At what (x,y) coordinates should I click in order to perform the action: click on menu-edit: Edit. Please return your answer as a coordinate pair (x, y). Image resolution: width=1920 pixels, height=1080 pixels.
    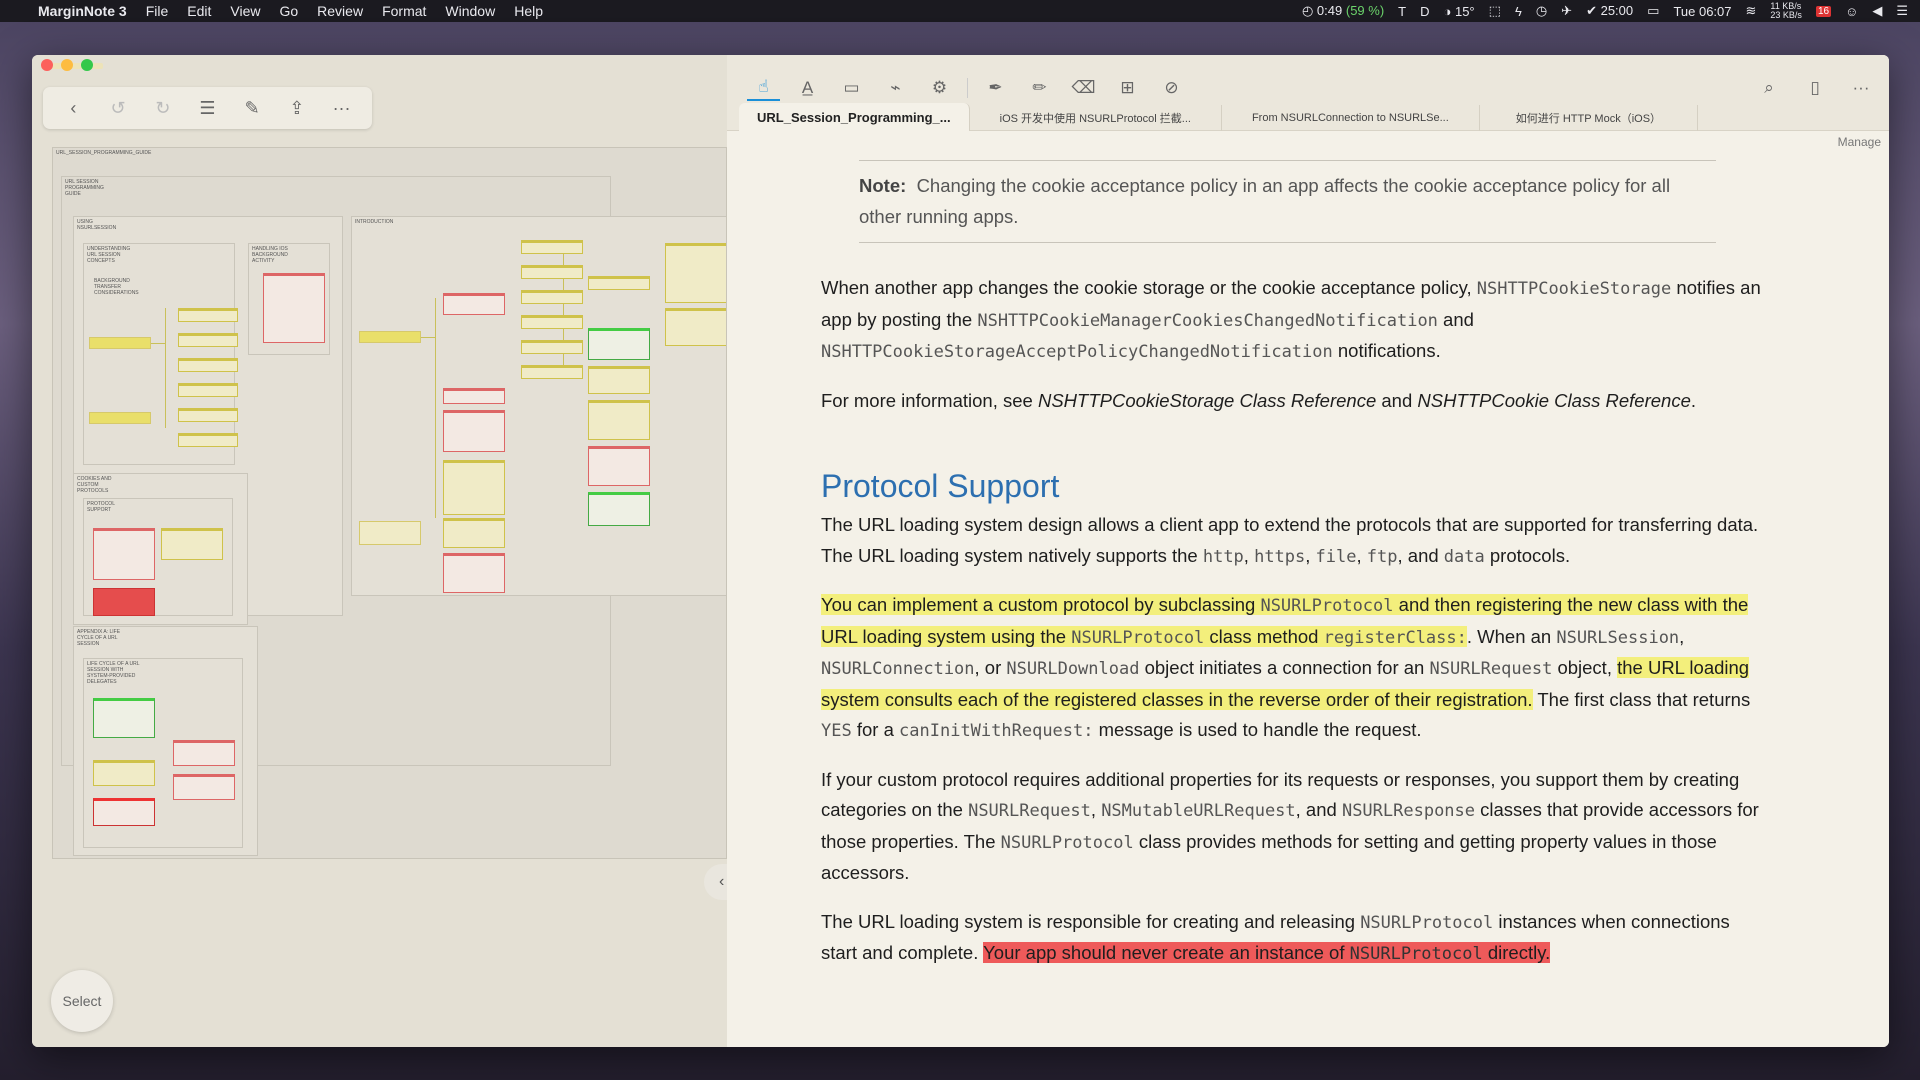
    Looking at the image, I should click on (199, 11).